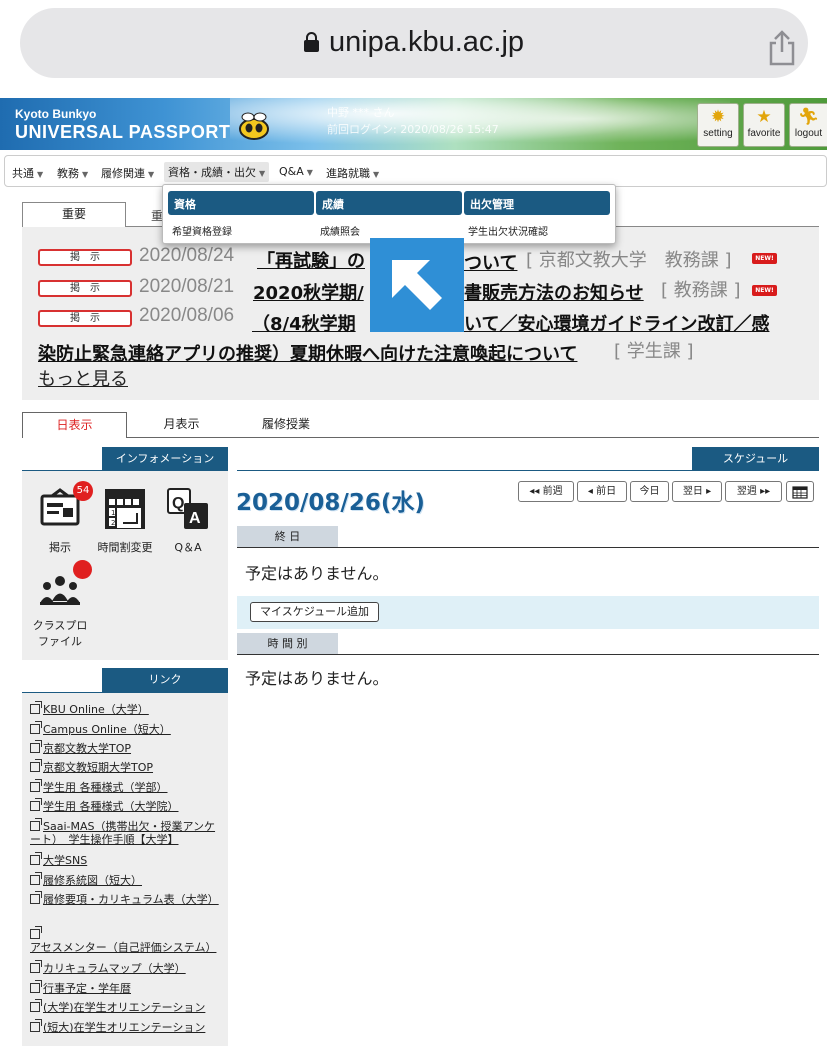 The height and width of the screenshot is (1046, 827). What do you see at coordinates (554, 292) in the screenshot?
I see `notice-title-link: 書販売方法のお知らせ` at bounding box center [554, 292].